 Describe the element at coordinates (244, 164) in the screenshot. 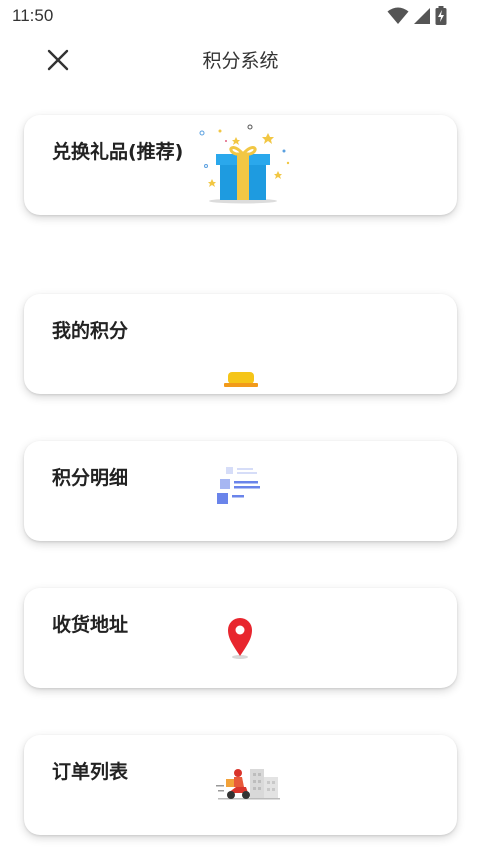

I see `gift-box-icon` at that location.